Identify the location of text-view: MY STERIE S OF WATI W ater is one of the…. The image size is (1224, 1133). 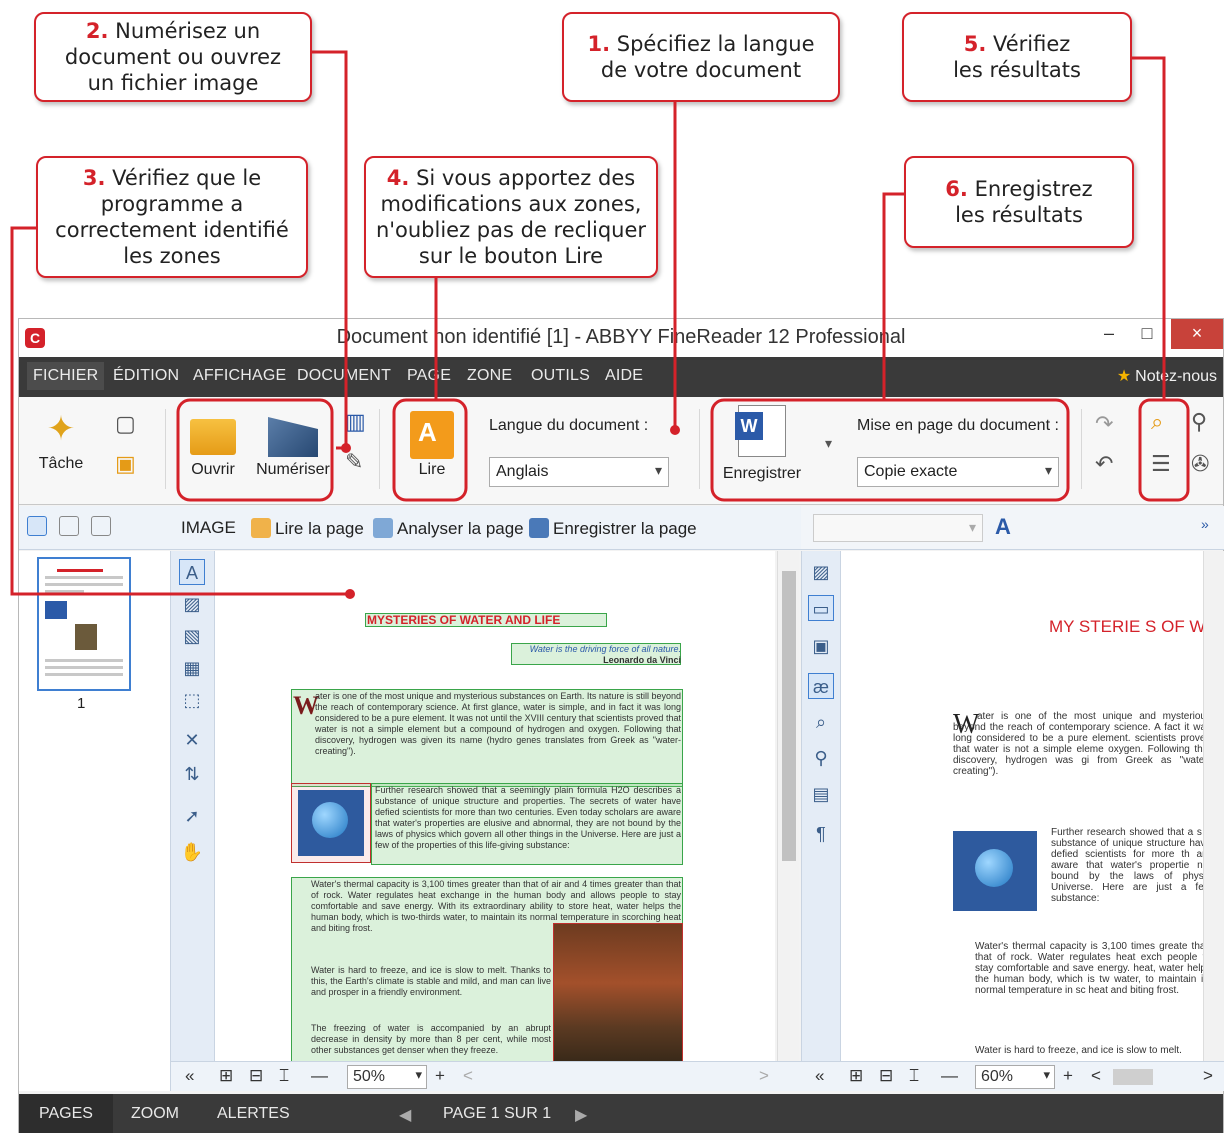
(1026, 806).